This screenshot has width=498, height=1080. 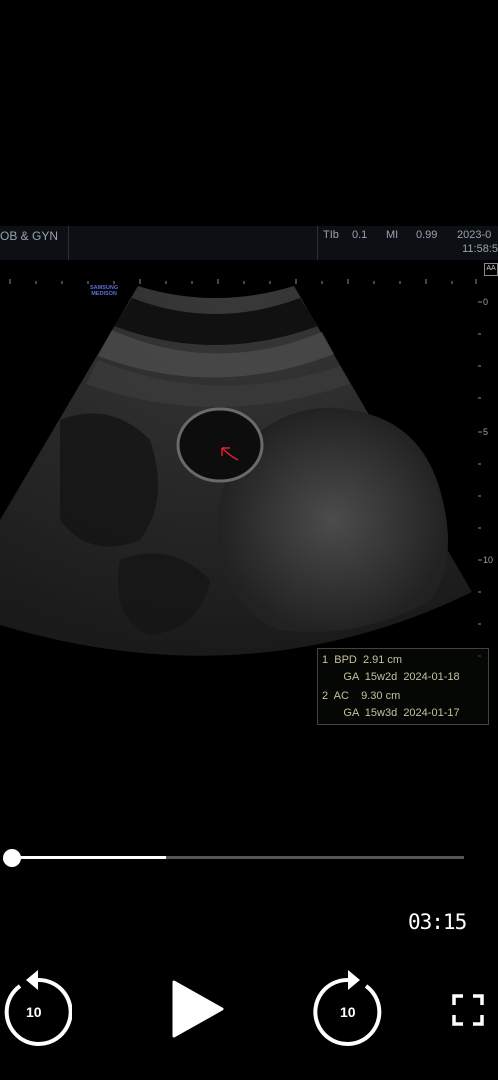 I want to click on fullscreen-icon, so click(x=468, y=1010).